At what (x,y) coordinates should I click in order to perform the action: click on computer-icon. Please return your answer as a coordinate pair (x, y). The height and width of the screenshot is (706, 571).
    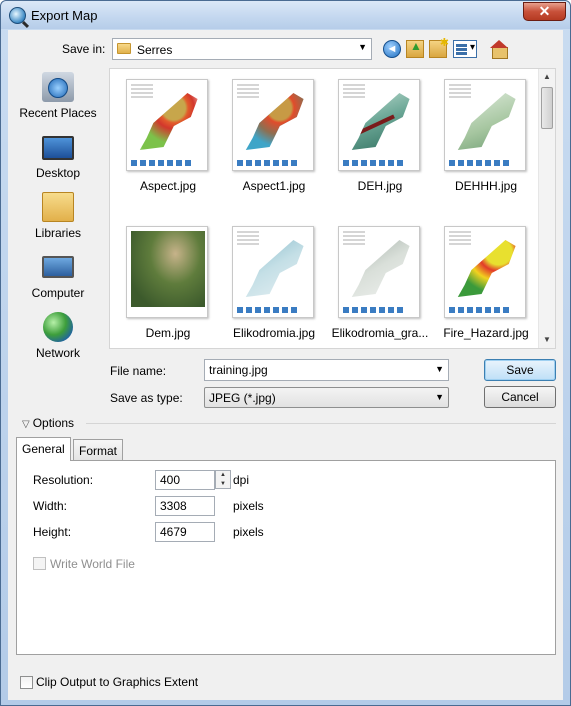
    Looking at the image, I should click on (58, 267).